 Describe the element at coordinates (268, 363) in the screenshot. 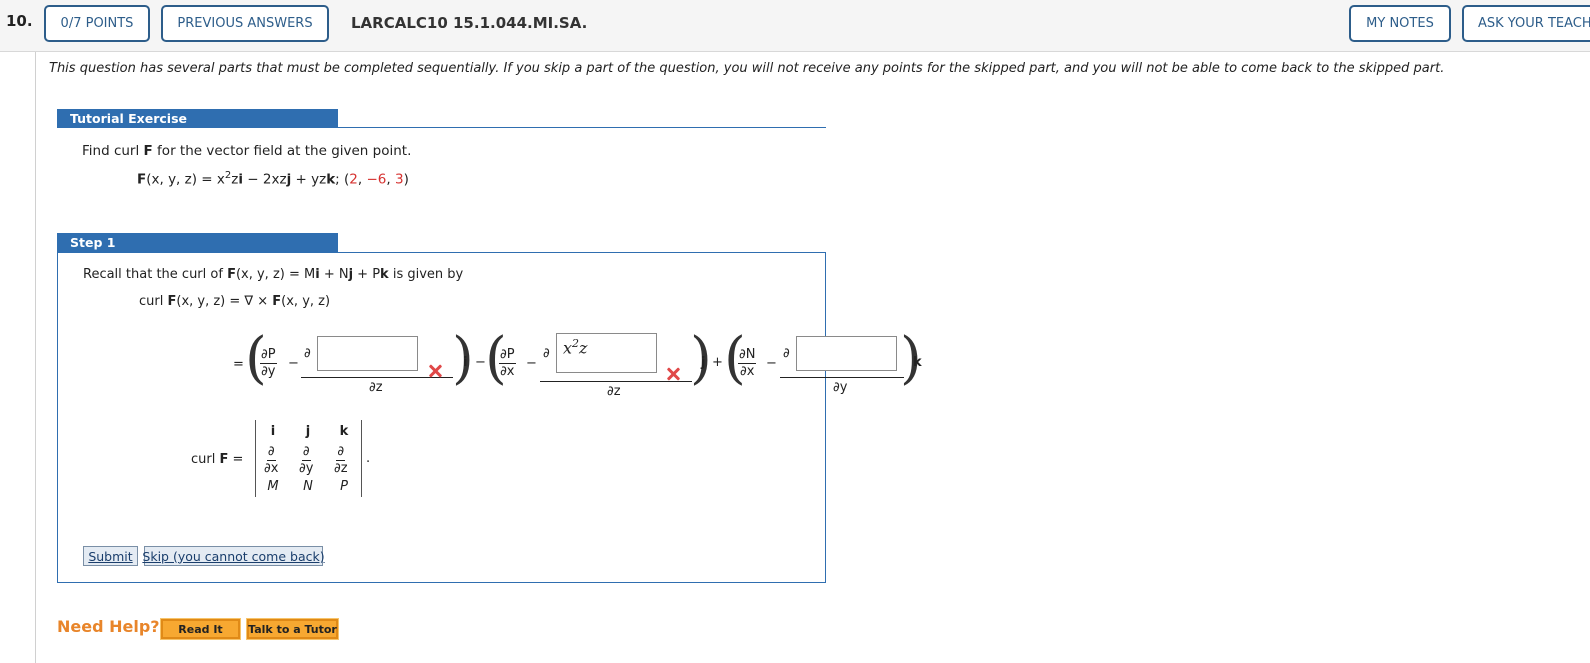

I see `dP-dy-fraction: ∂P ∂y` at that location.